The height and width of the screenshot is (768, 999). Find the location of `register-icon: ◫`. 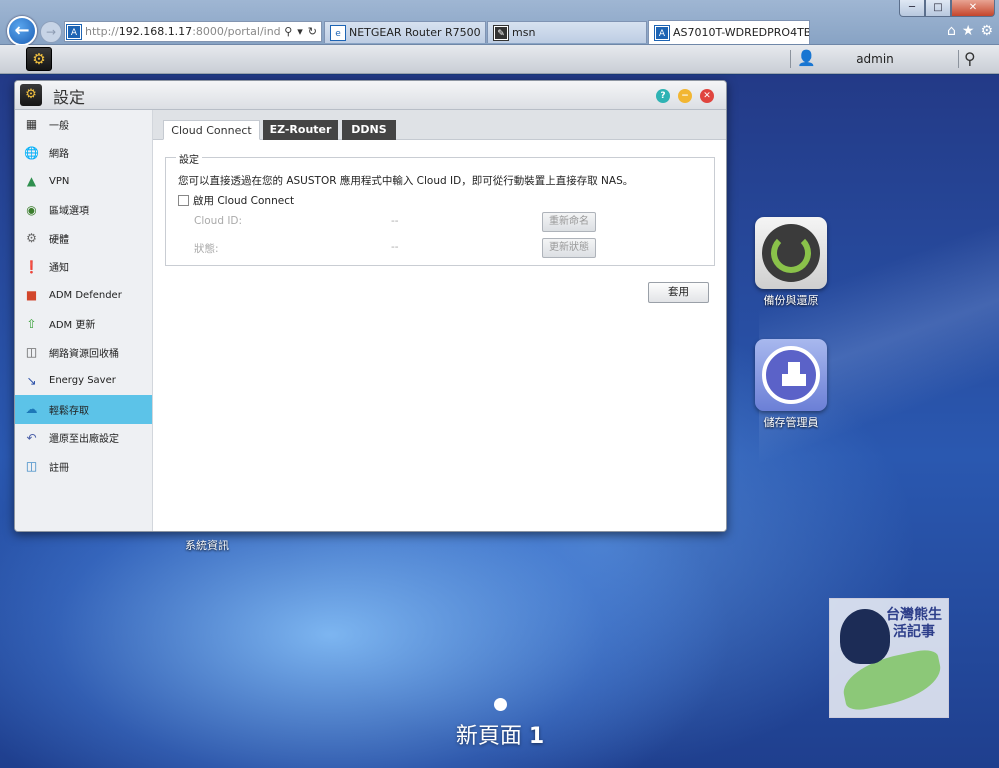

register-icon: ◫ is located at coordinates (31, 466).